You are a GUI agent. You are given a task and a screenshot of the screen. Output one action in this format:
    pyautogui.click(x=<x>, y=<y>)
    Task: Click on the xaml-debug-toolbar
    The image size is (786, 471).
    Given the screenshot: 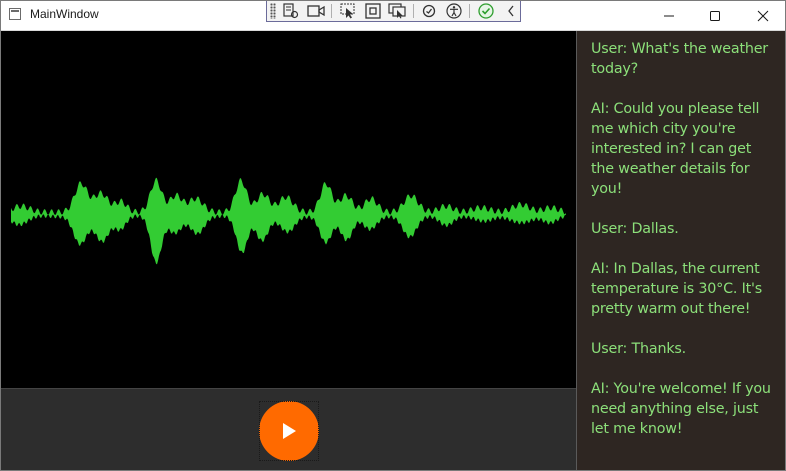 What is the action you would take?
    pyautogui.click(x=393, y=11)
    